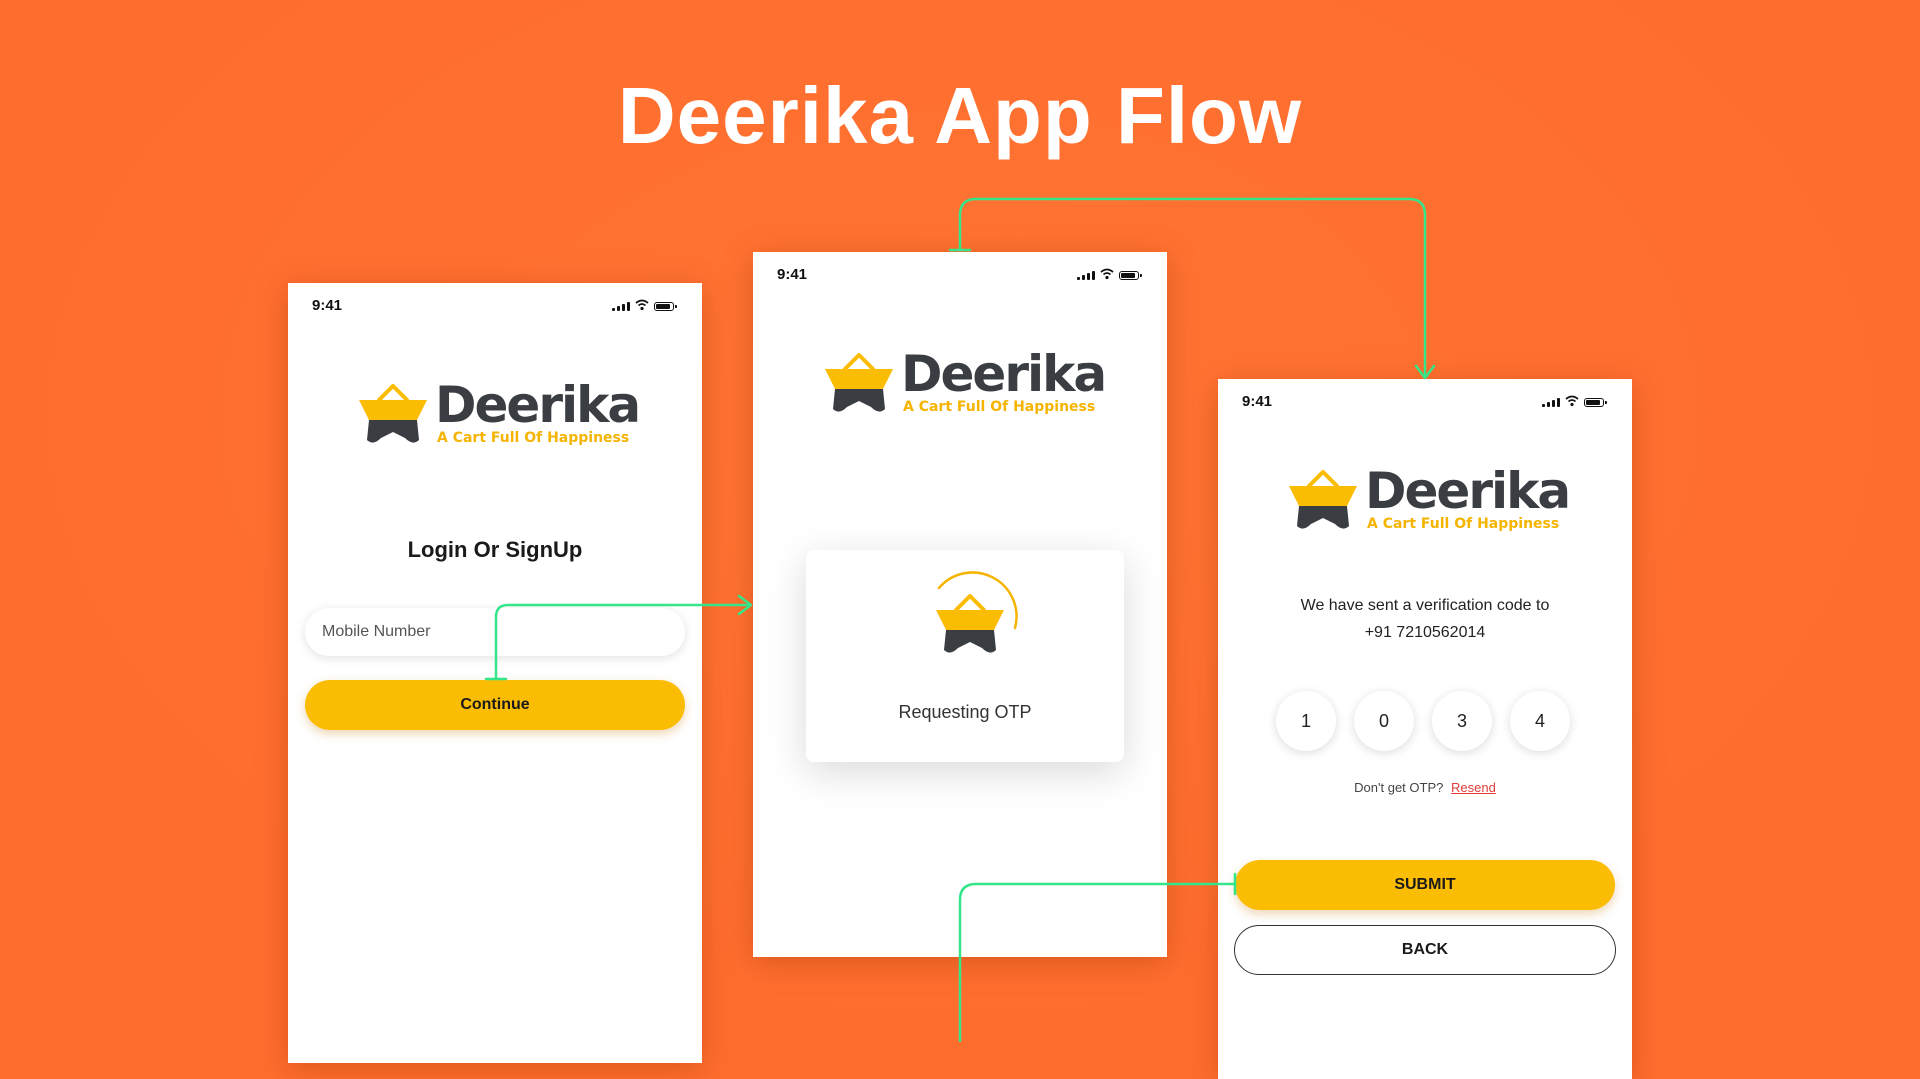  Describe the element at coordinates (965, 656) in the screenshot. I see `otp-loading-card: Requesting OTP` at that location.